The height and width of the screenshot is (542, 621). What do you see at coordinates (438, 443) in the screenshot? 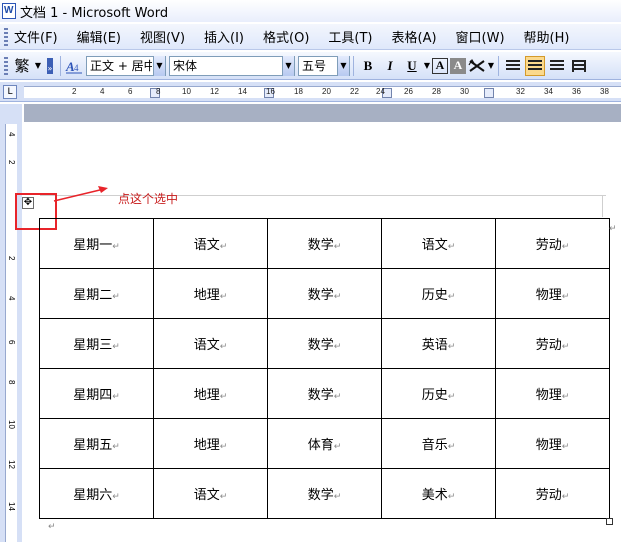
I see `table-cell: 音乐↵` at bounding box center [438, 443].